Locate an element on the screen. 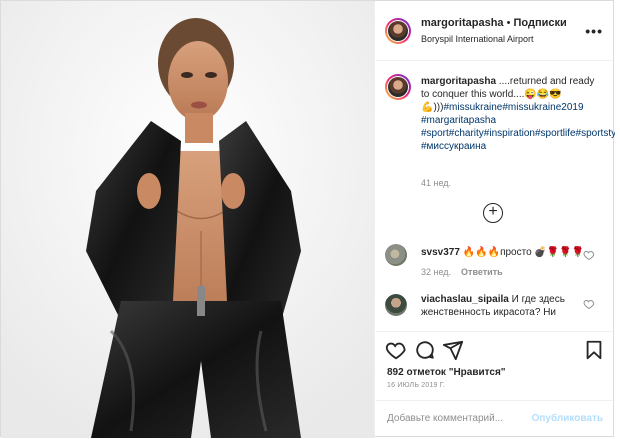 Image resolution: width=620 pixels, height=439 pixels. comment-icon is located at coordinates (425, 350).